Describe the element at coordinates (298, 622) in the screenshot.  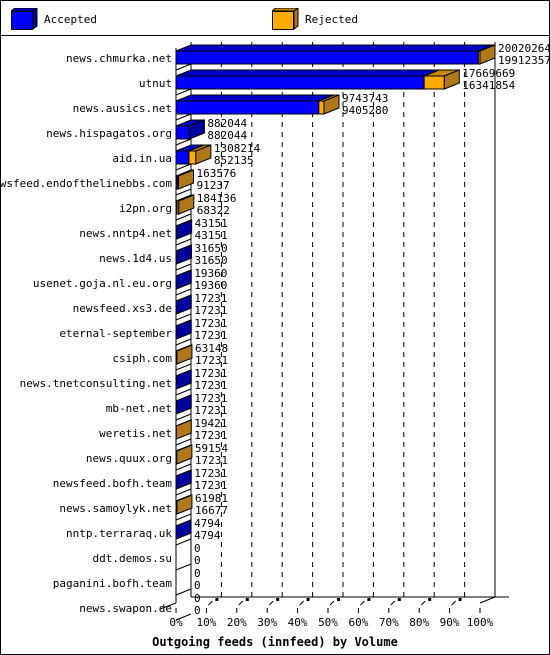
I see `x-tick-label: 40%` at that location.